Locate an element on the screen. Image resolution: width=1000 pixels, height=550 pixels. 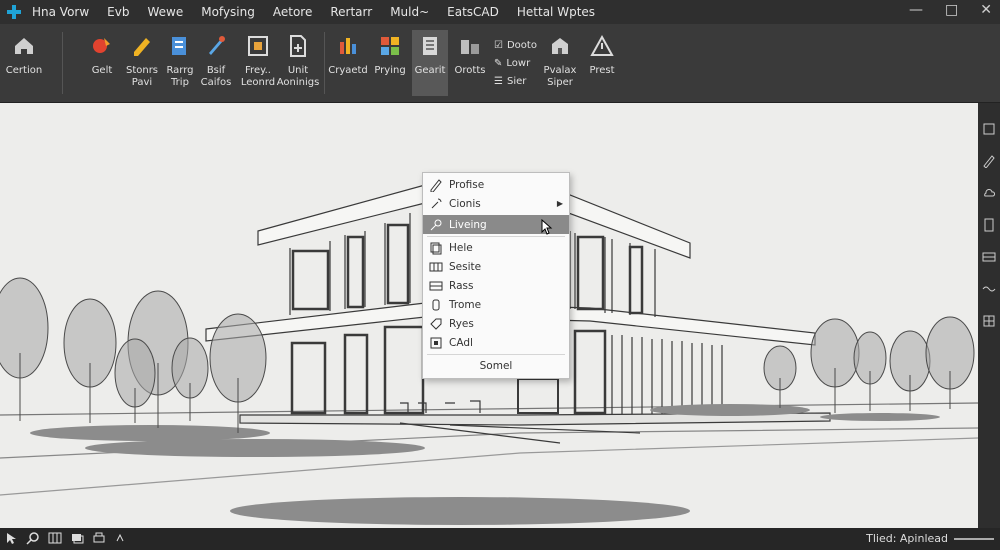
stack-item-lowr: ✎ Lowr is located at coordinates (515, 63).